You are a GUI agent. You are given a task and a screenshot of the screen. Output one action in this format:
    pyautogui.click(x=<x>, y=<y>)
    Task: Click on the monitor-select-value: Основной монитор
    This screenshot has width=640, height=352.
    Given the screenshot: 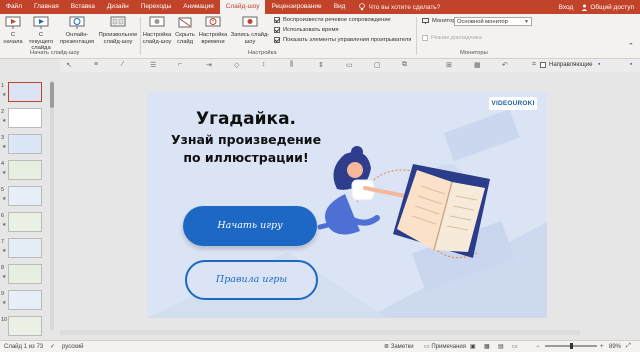 What is the action you would take?
    pyautogui.click(x=482, y=22)
    